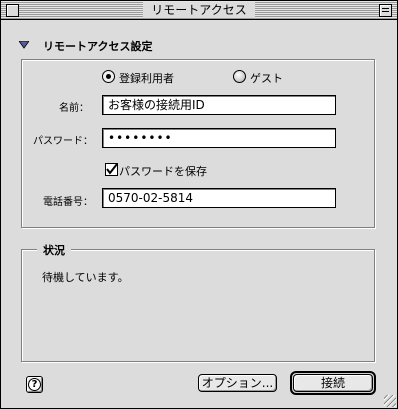 The image size is (398, 409). I want to click on close-box, so click(12, 10).